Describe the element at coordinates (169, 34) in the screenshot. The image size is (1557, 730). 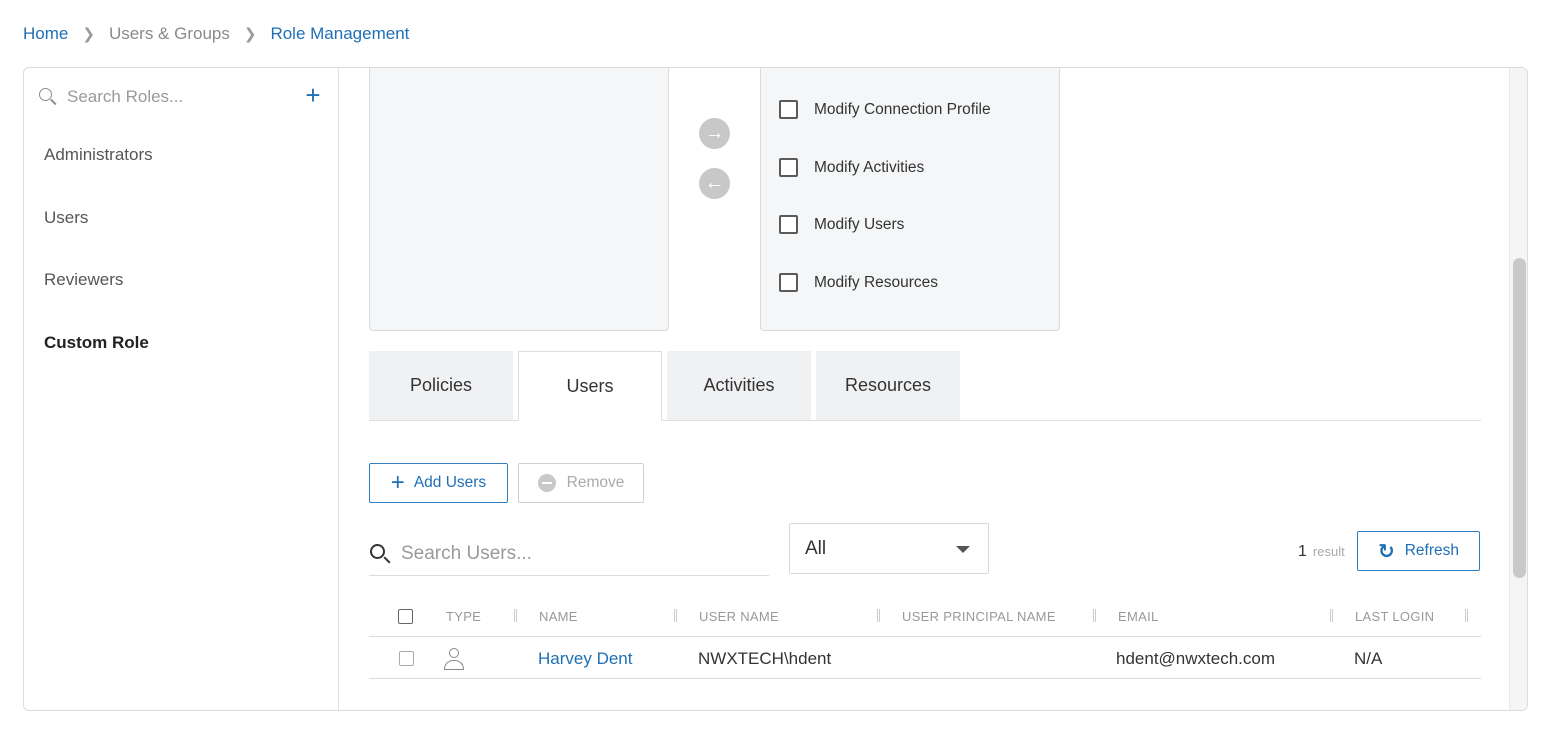
I see `breadcrumb-users-groups: Users & Groups` at that location.